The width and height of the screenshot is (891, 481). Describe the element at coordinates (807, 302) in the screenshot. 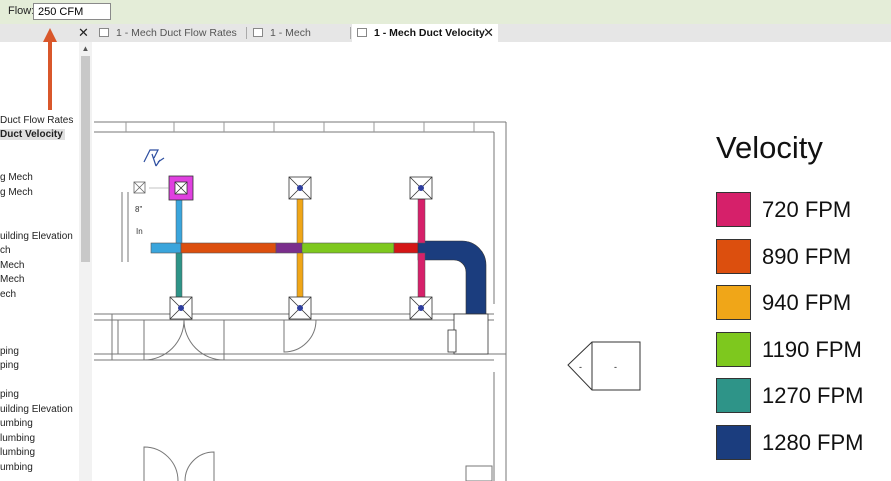

I see `legend-label: 940 FPM` at that location.